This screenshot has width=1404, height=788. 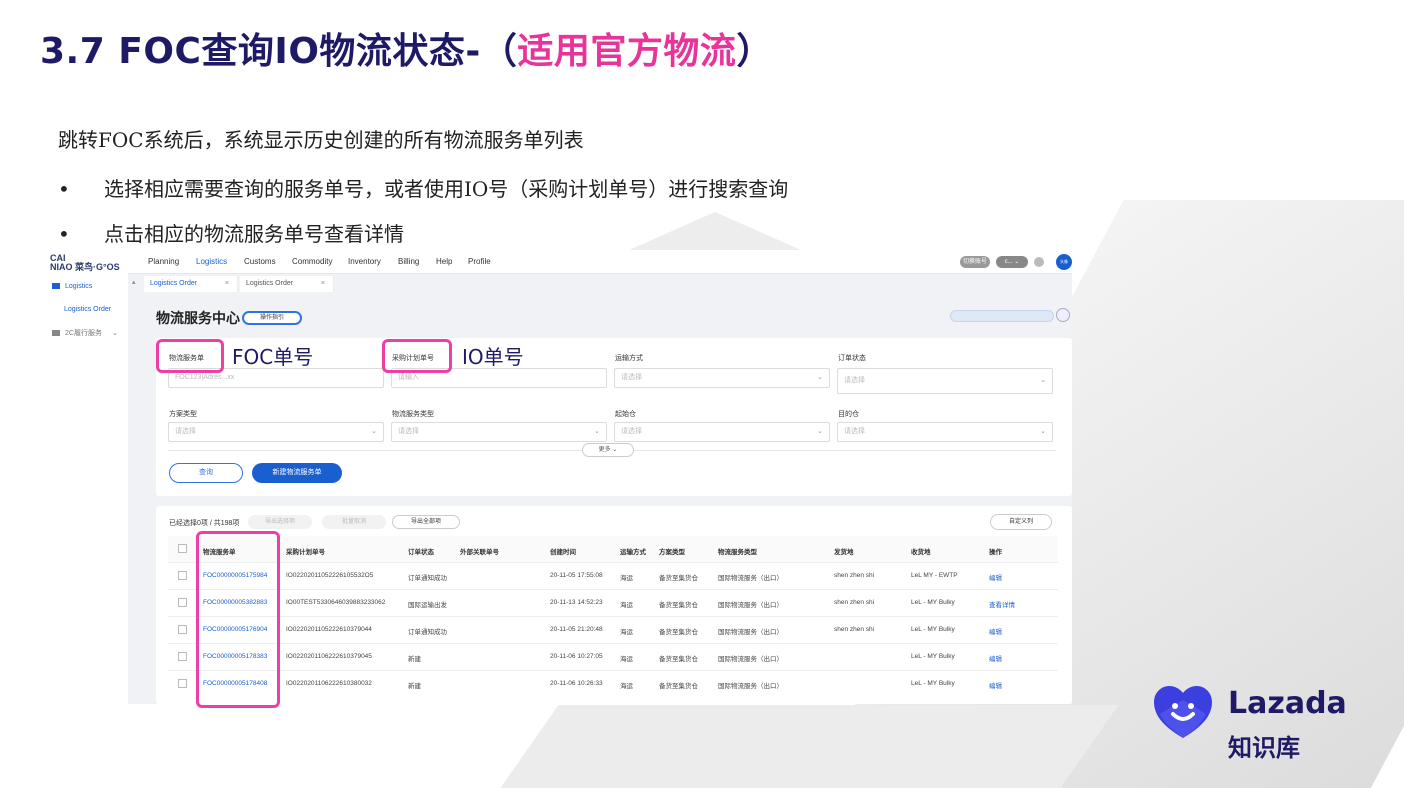 I want to click on sidebar-group-label: Logistics, so click(x=79, y=286).